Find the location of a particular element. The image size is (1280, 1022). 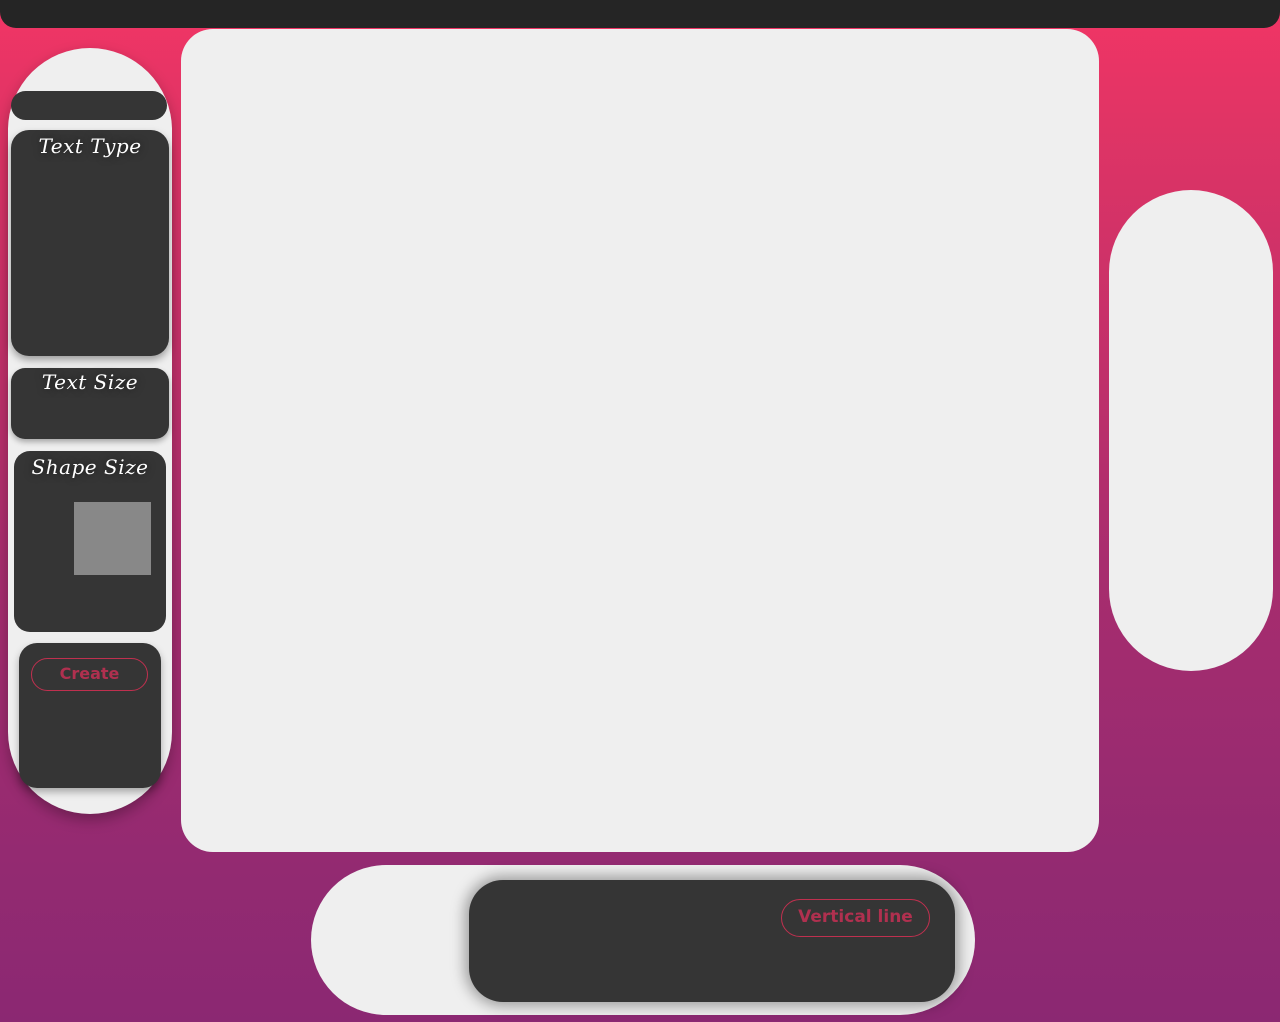

shape-size-card: Shape Size is located at coordinates (90, 541).